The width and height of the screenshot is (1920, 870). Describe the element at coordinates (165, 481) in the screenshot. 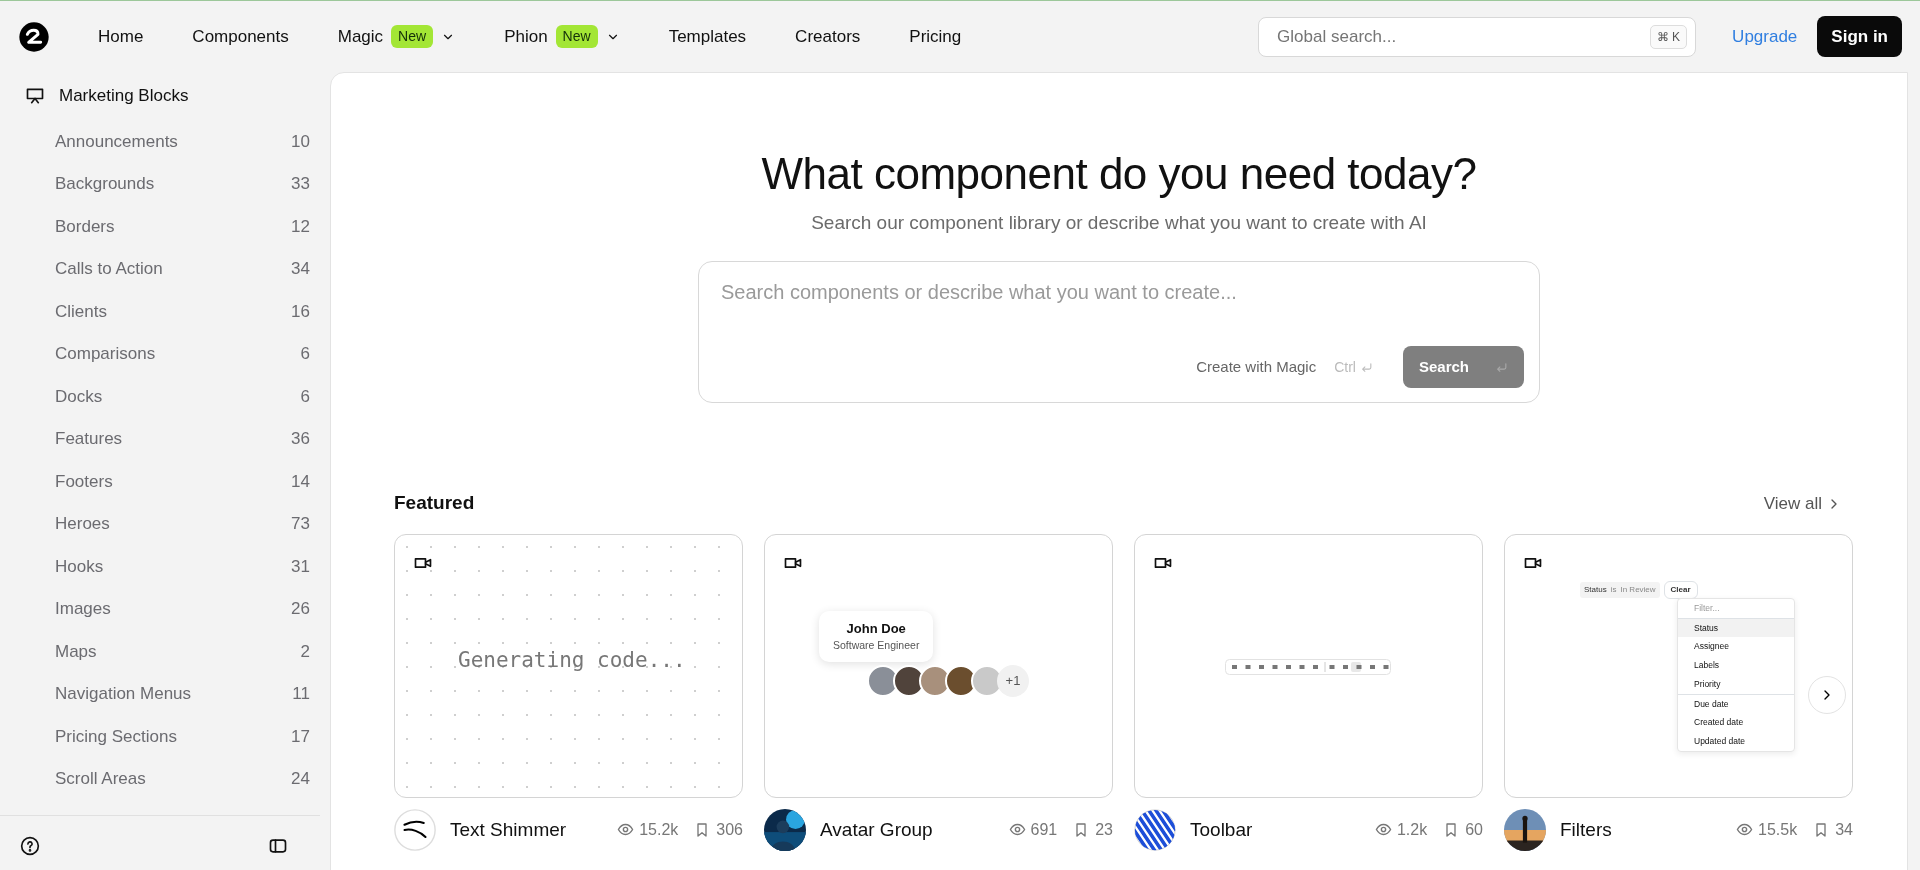

I see `sidebar-item: Footers 14` at that location.